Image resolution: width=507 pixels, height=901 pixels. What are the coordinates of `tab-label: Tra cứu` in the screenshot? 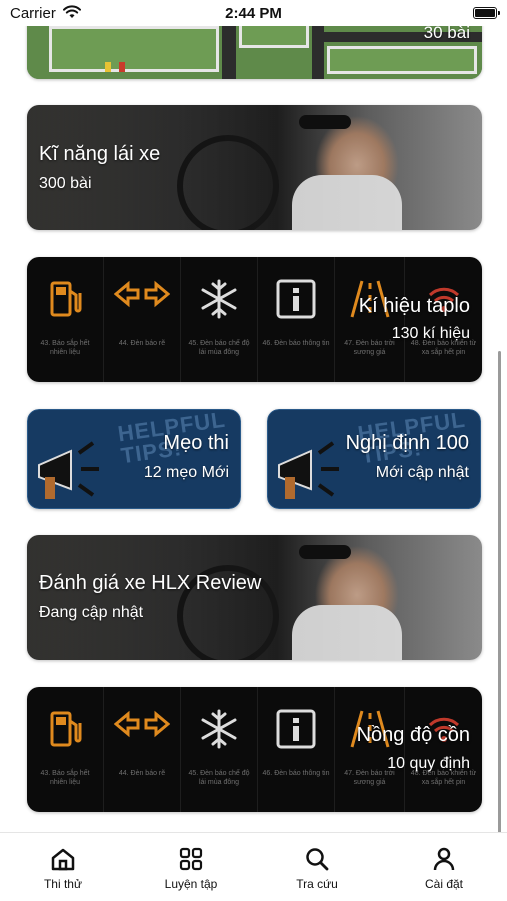 It's located at (317, 884).